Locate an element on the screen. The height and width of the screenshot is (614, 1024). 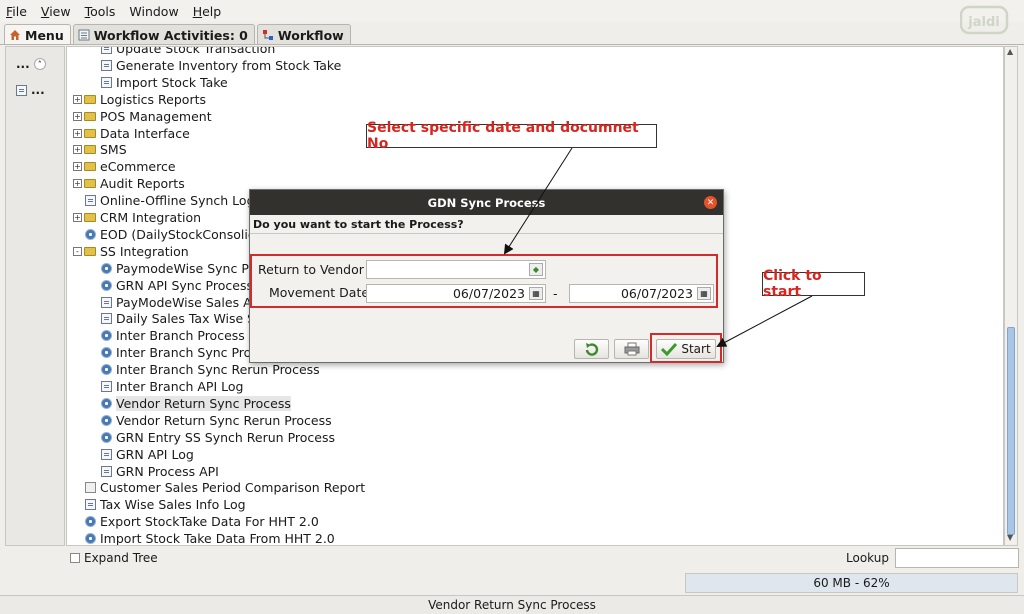
tab-workflow-activities-label: Workflow Activities: 0 is located at coordinates (170, 35).